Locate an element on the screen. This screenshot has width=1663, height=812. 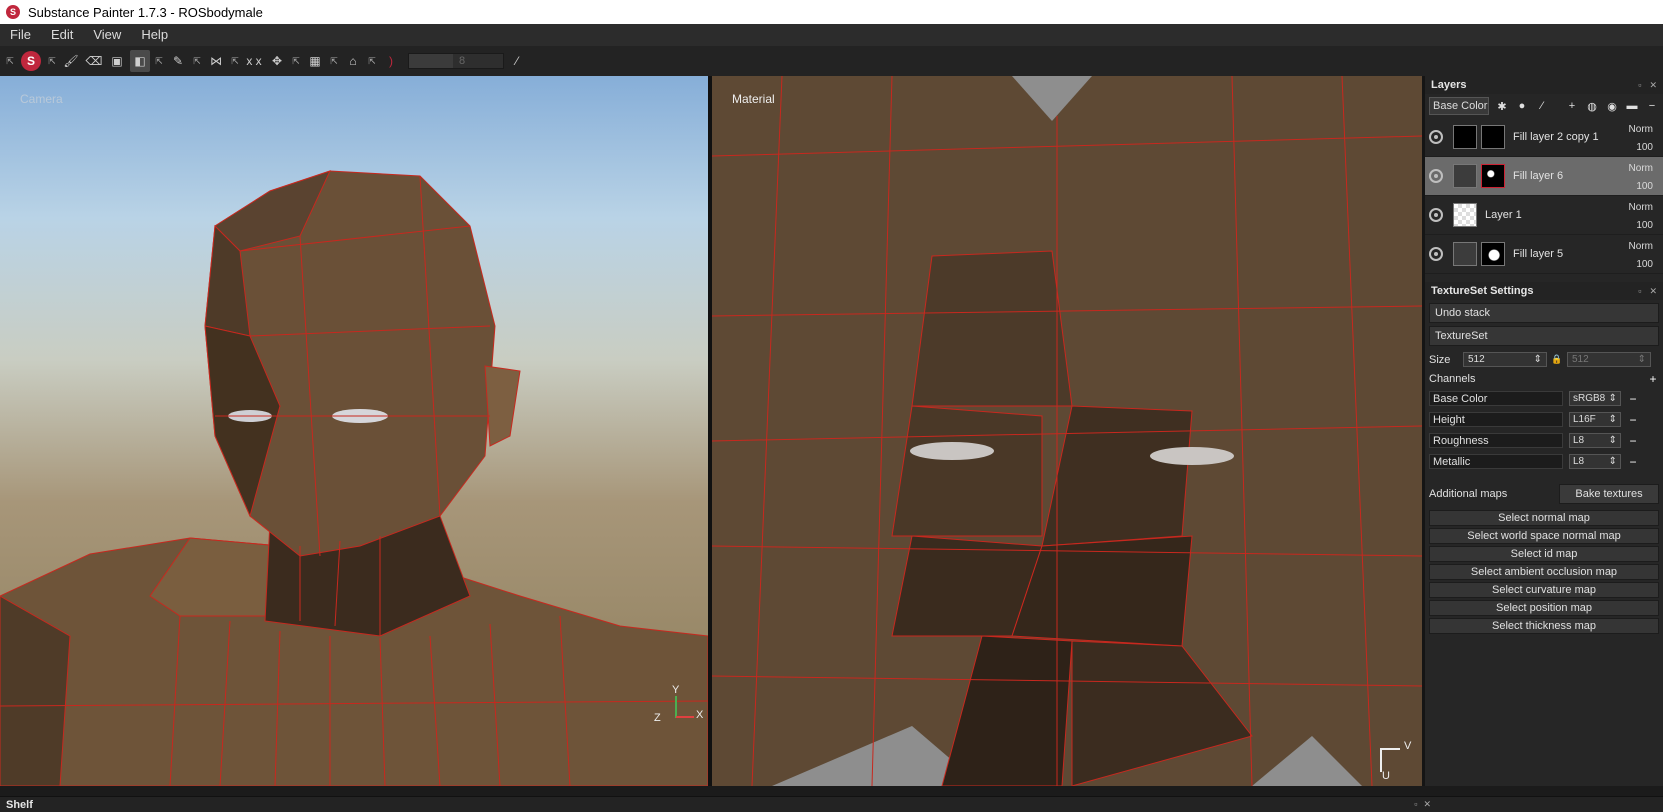
channel-format-select: L16F ⇕ is located at coordinates (1595, 419).